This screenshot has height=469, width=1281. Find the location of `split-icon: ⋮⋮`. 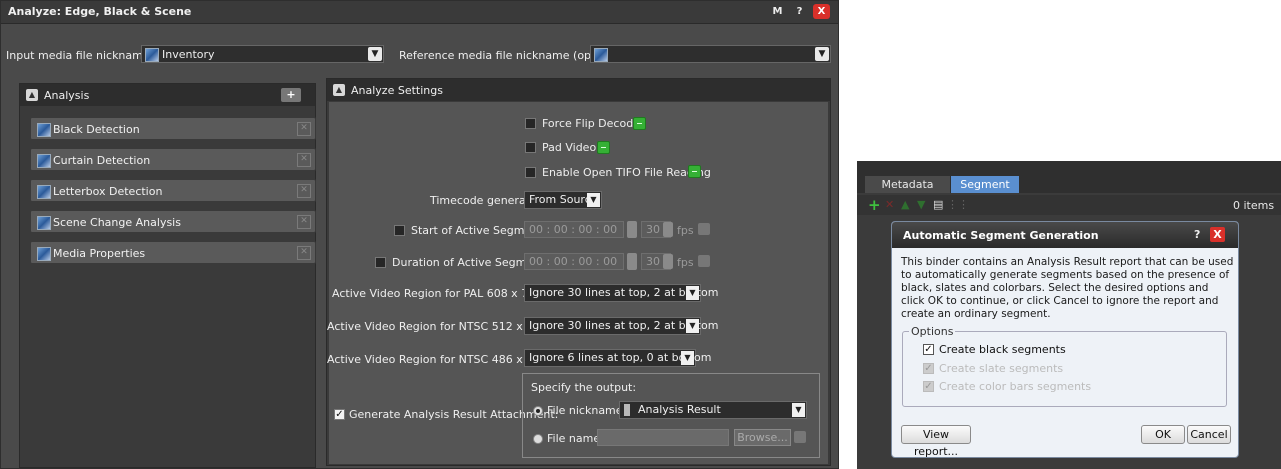

split-icon: ⋮⋮ is located at coordinates (958, 204).